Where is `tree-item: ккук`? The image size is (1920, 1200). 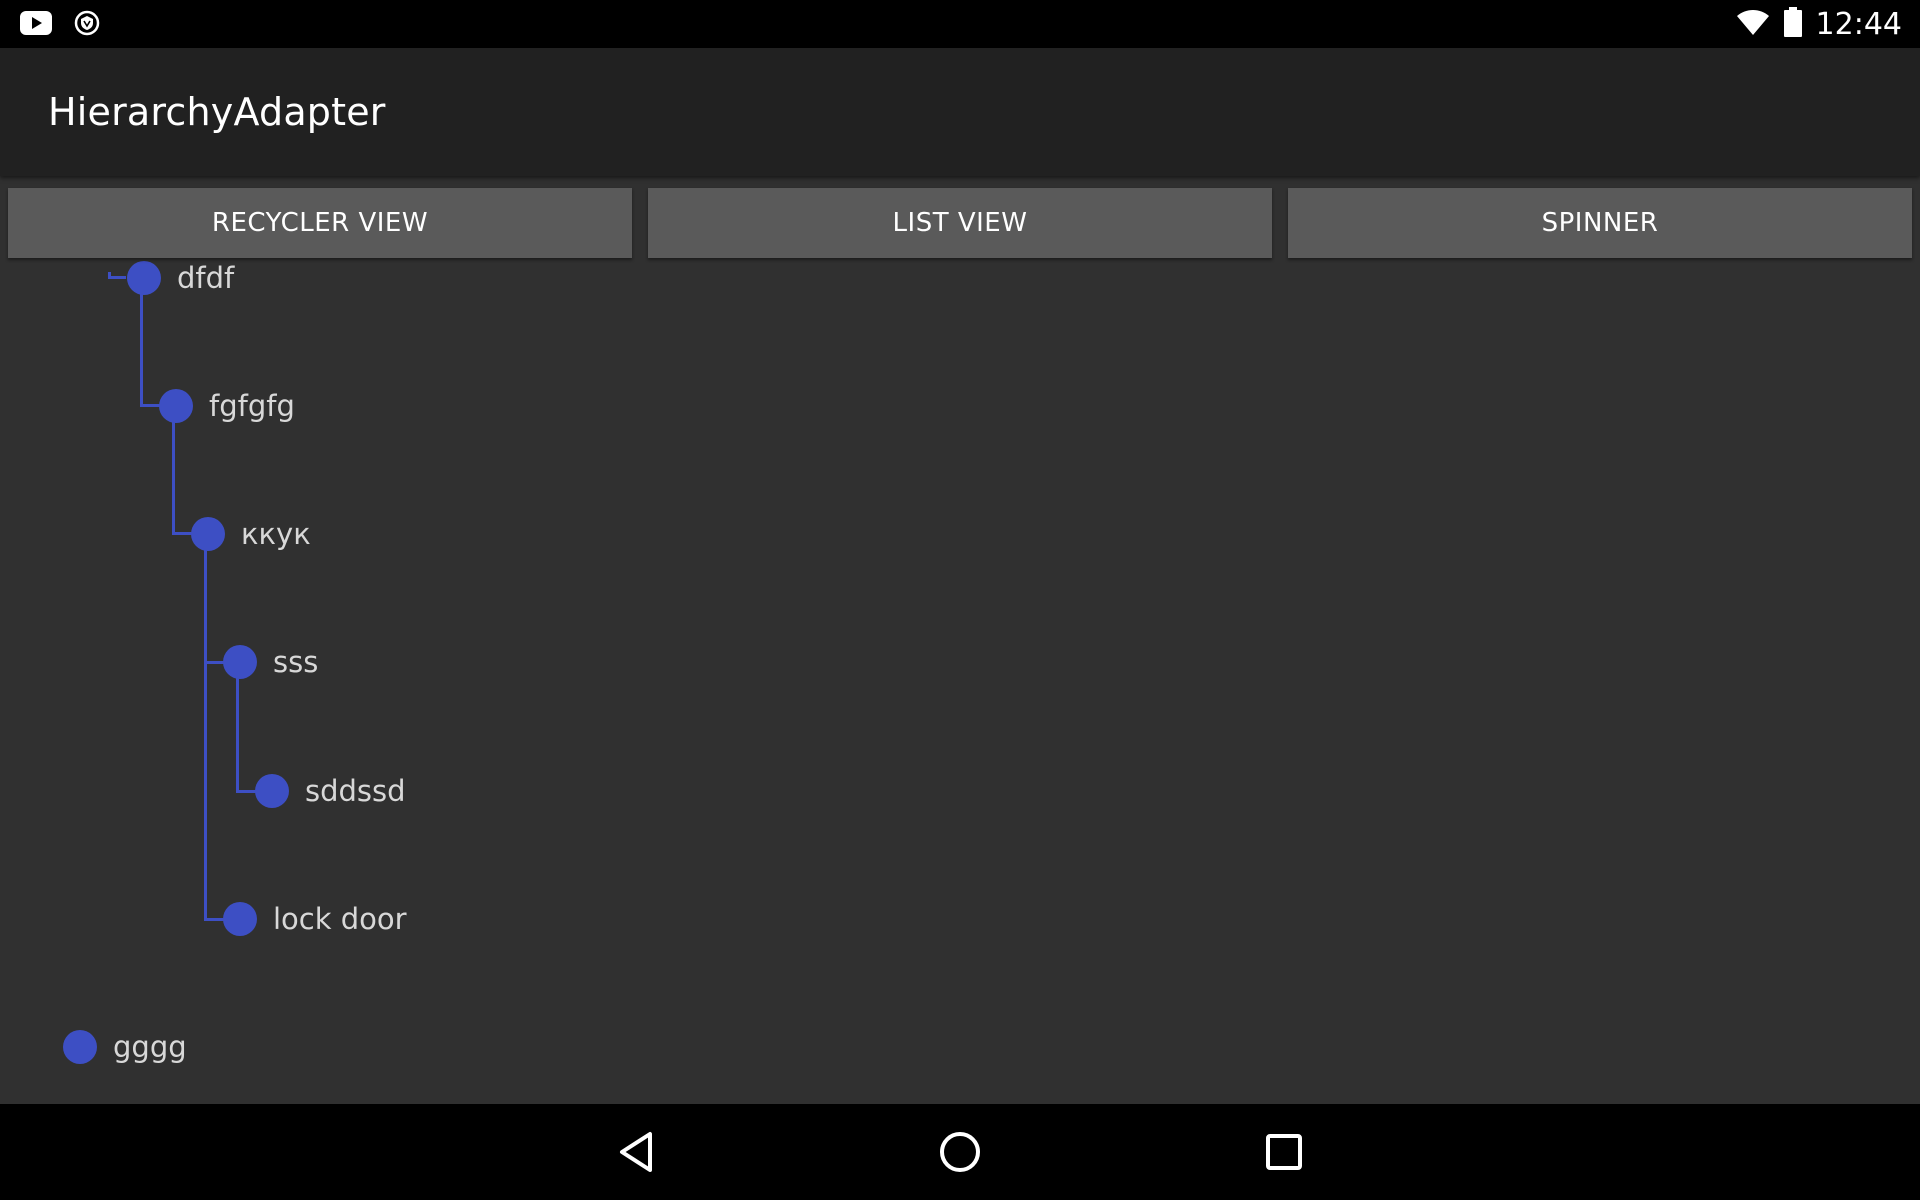 tree-item: ккук is located at coordinates (251, 534).